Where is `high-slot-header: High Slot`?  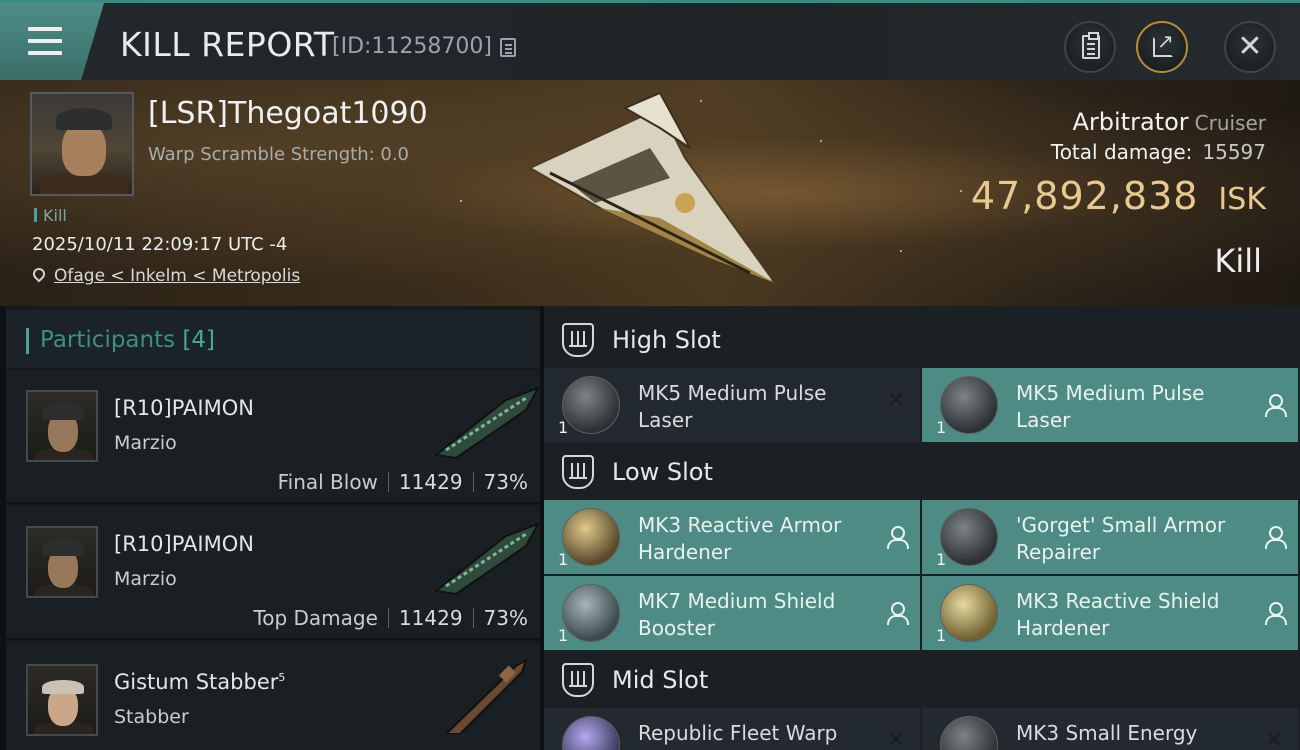 high-slot-header: High Slot is located at coordinates (922, 340).